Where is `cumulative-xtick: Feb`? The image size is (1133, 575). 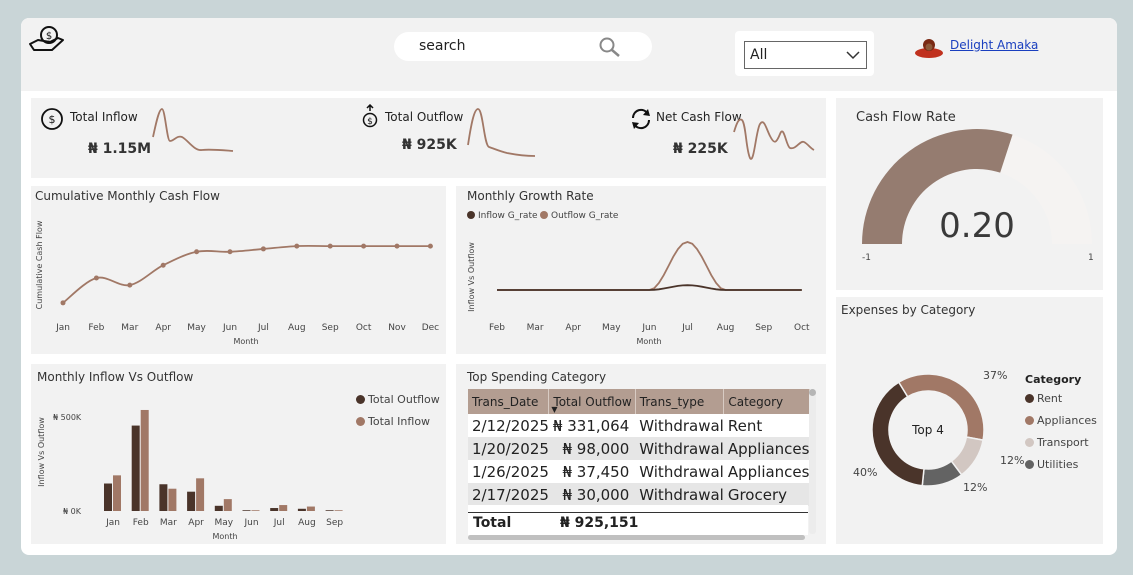
cumulative-xtick: Feb is located at coordinates (96, 328).